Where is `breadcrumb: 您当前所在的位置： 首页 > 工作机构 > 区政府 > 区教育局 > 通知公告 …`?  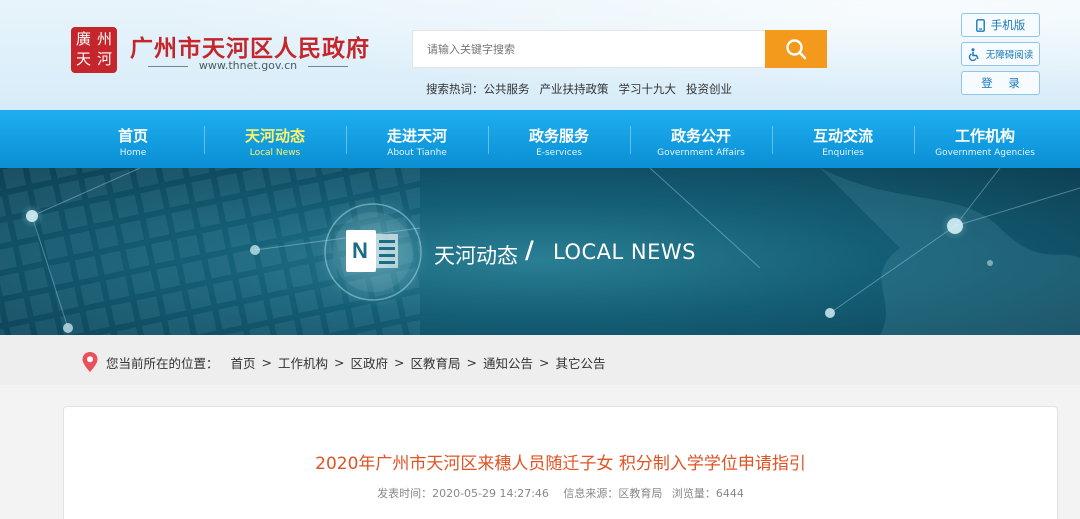 breadcrumb: 您当前所在的位置： 首页 > 工作机构 > 区政府 > 区教育局 > 通知公告 … is located at coordinates (344, 362).